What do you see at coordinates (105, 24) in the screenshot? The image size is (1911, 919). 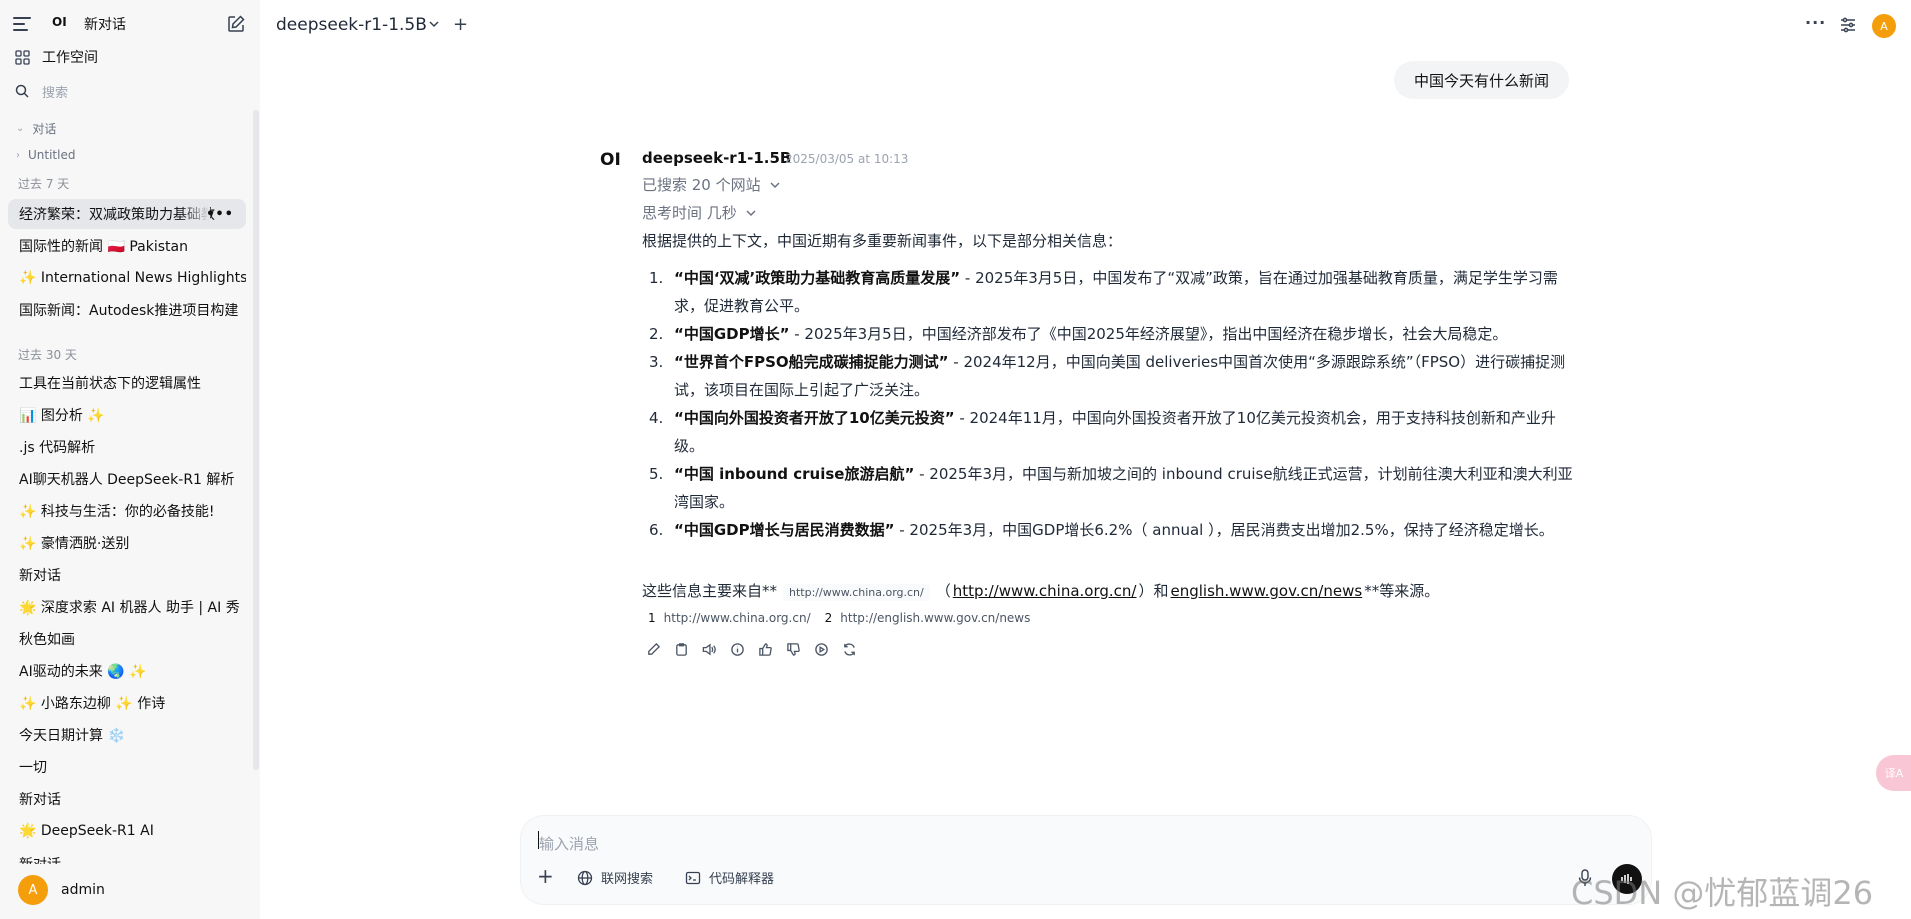 I see `new-chat-label: 新对话` at bounding box center [105, 24].